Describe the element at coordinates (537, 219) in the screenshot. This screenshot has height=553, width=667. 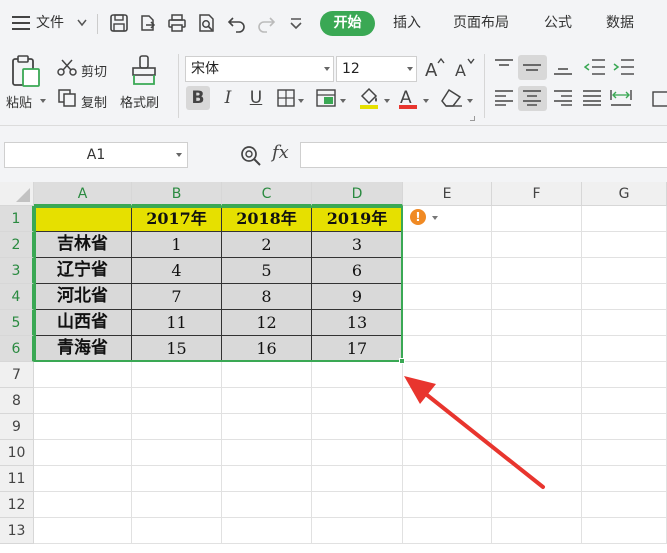
I see `cell-f1` at that location.